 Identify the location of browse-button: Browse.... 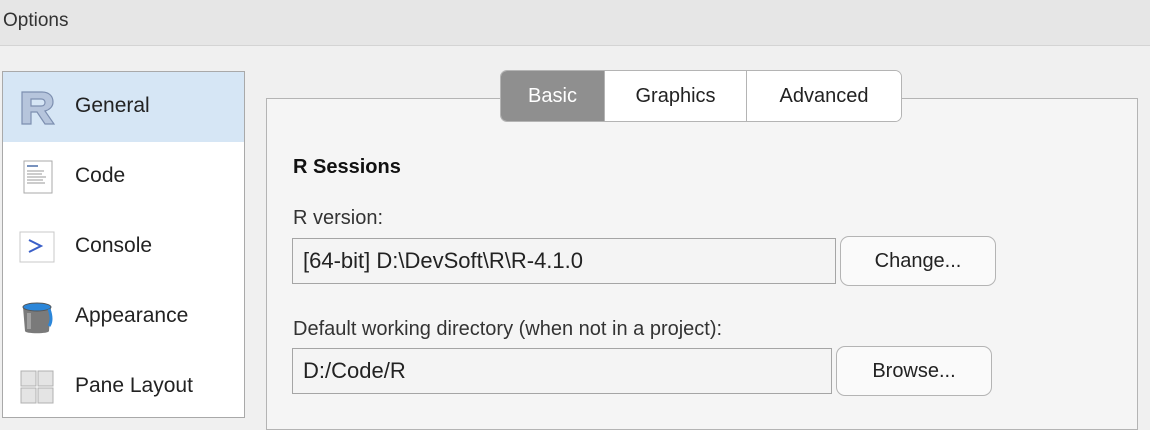
(914, 371).